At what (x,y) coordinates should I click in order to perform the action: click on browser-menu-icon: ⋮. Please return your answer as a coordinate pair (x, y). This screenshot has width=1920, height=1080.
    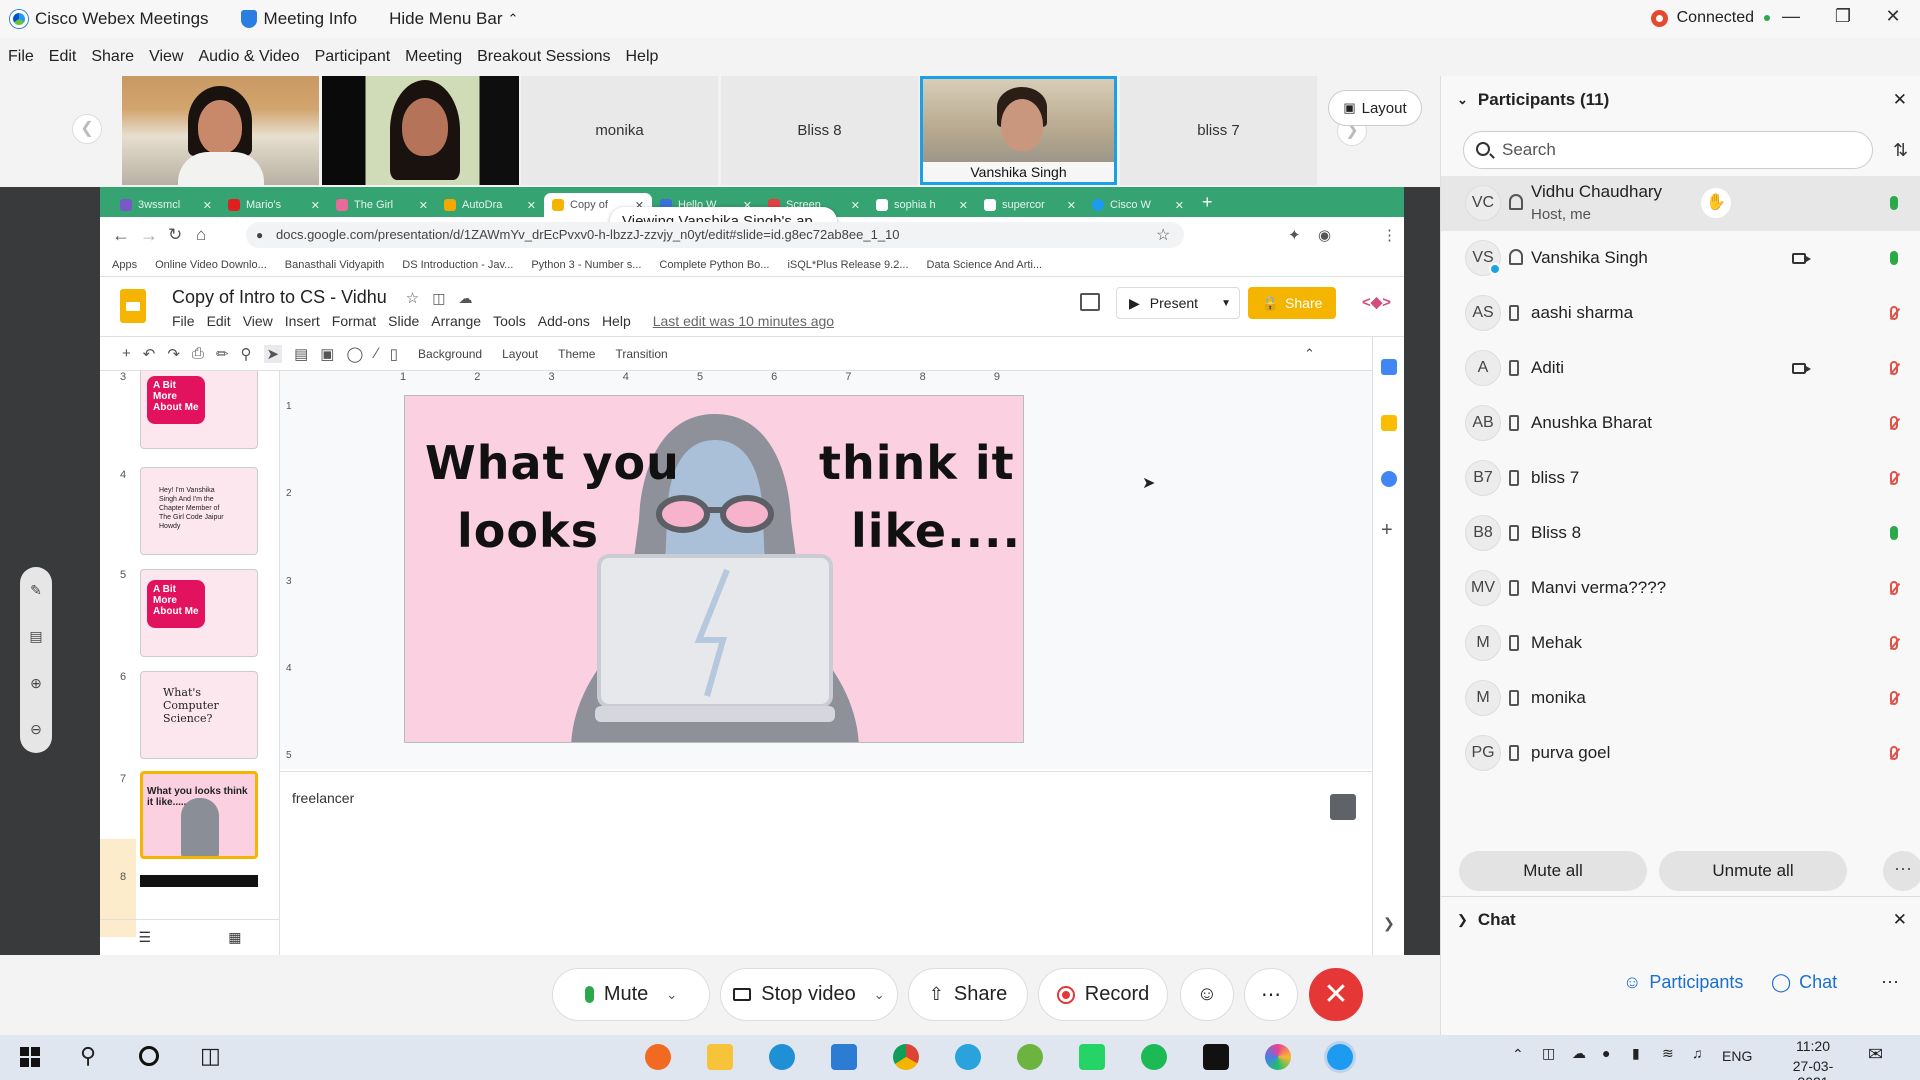
    Looking at the image, I should click on (1389, 235).